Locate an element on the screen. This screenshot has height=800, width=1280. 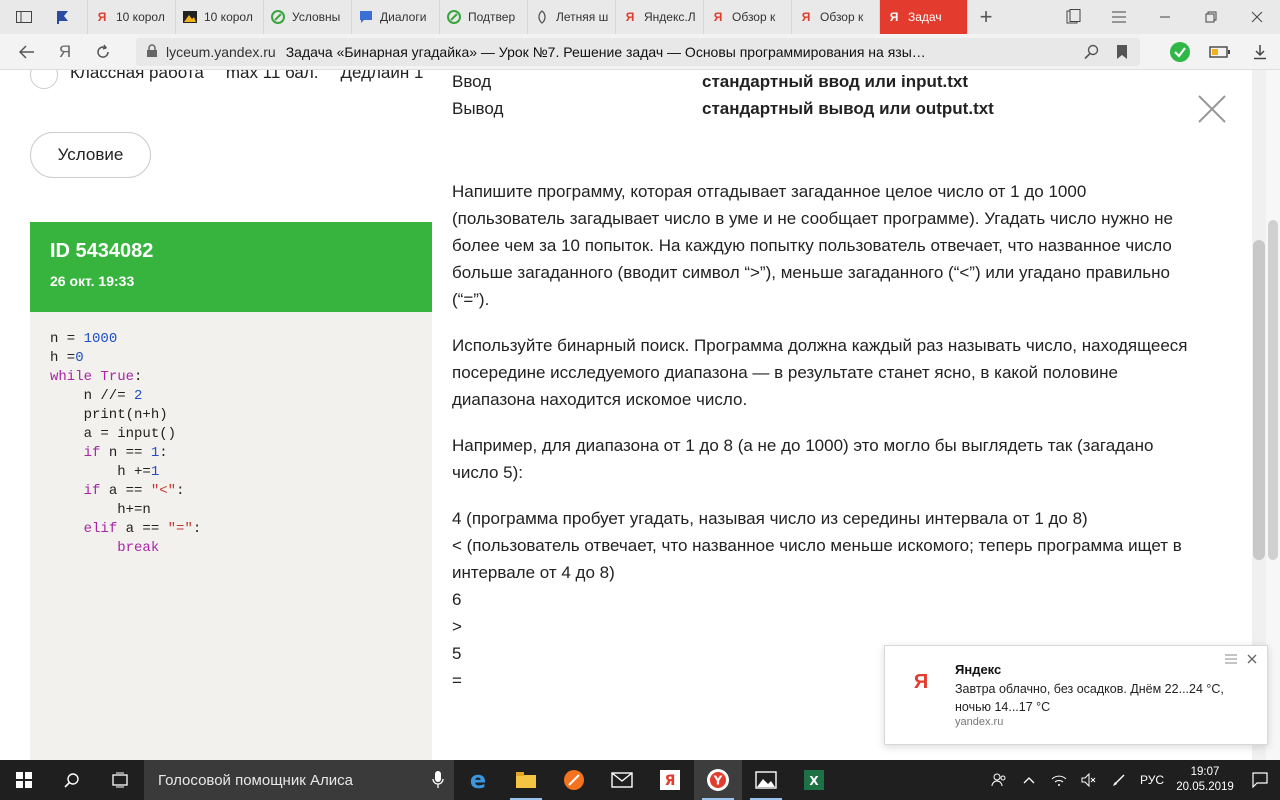
condition-button: Условие is located at coordinates (90, 155).